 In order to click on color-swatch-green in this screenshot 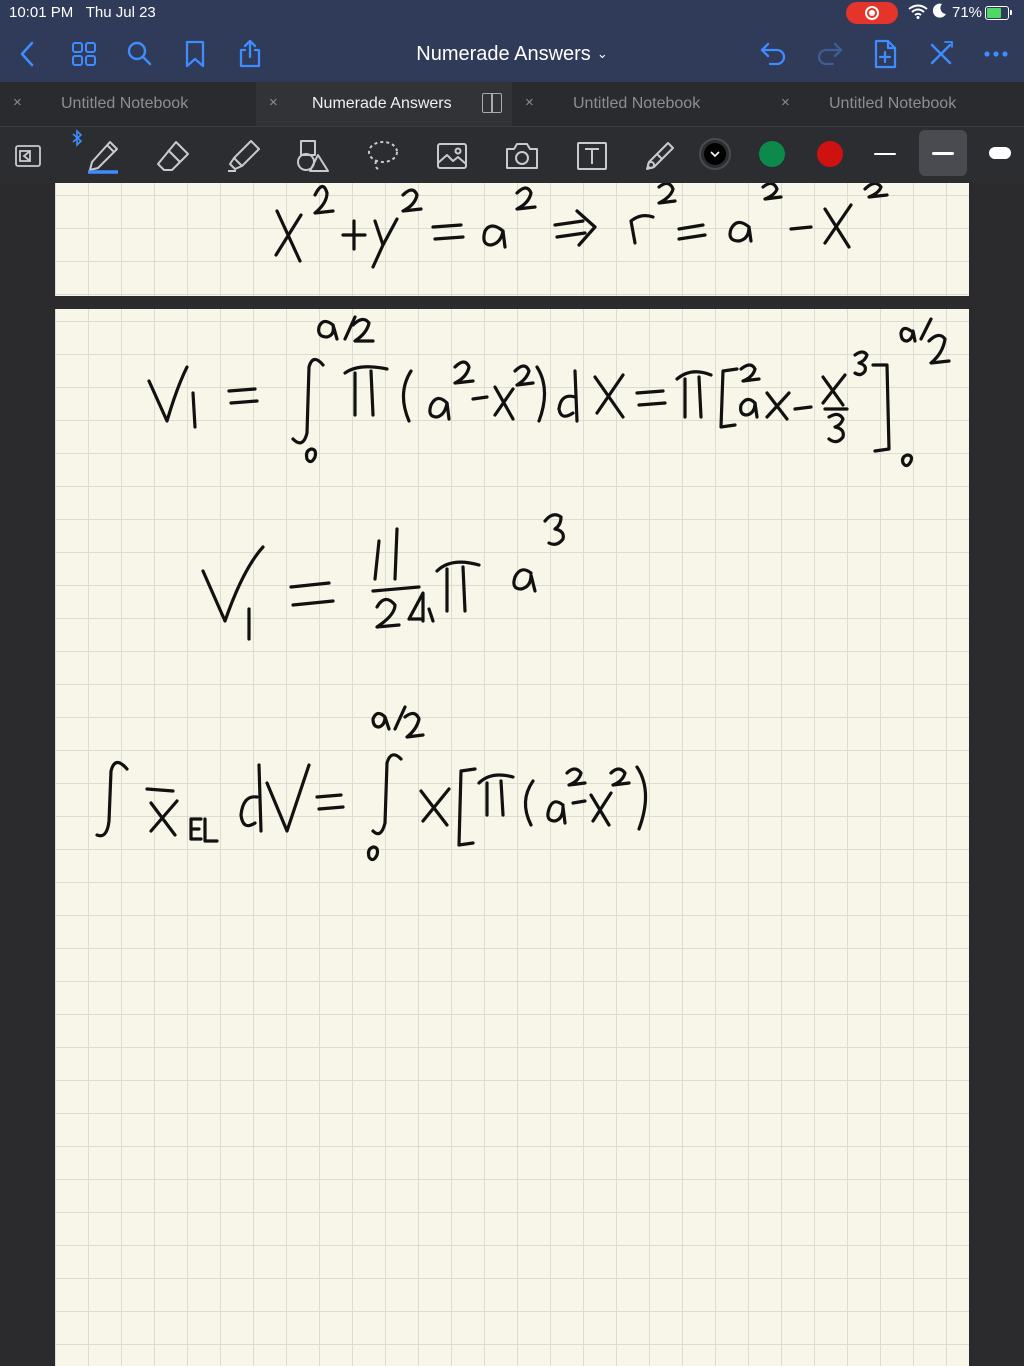, I will do `click(772, 154)`.